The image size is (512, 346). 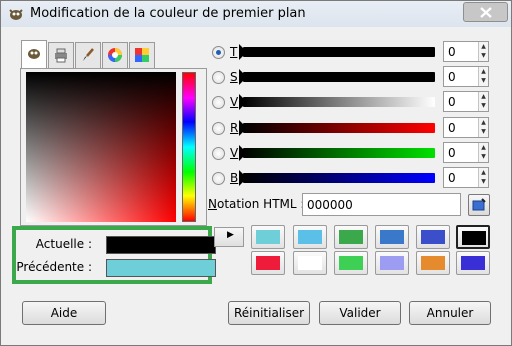 What do you see at coordinates (234, 102) in the screenshot?
I see `slider-label-2: V` at bounding box center [234, 102].